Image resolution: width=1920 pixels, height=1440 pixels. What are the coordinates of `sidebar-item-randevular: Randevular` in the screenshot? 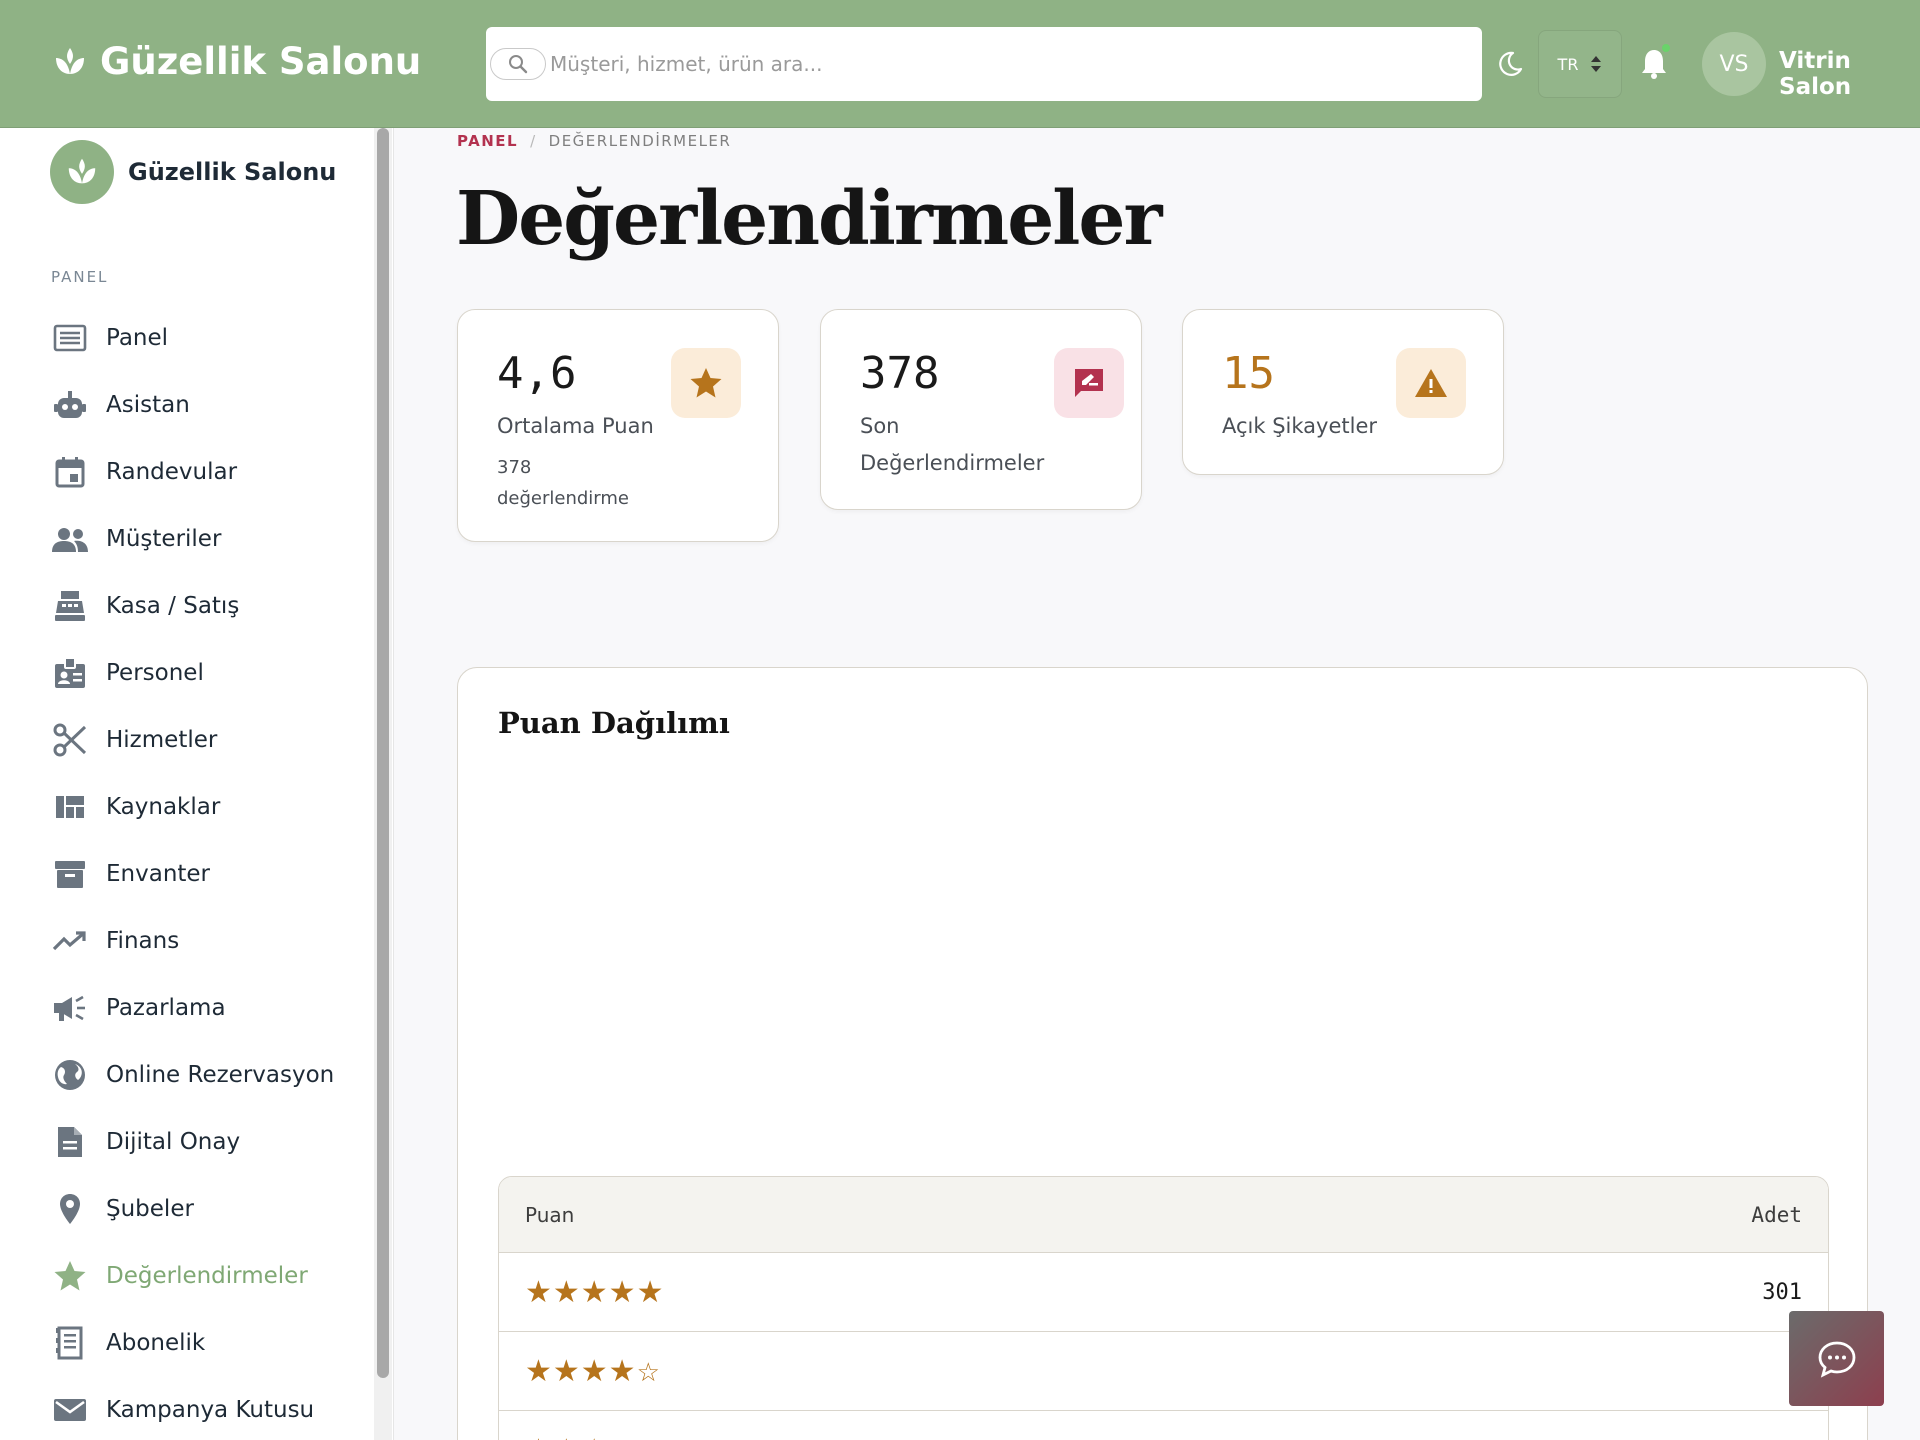 It's located at (192, 471).